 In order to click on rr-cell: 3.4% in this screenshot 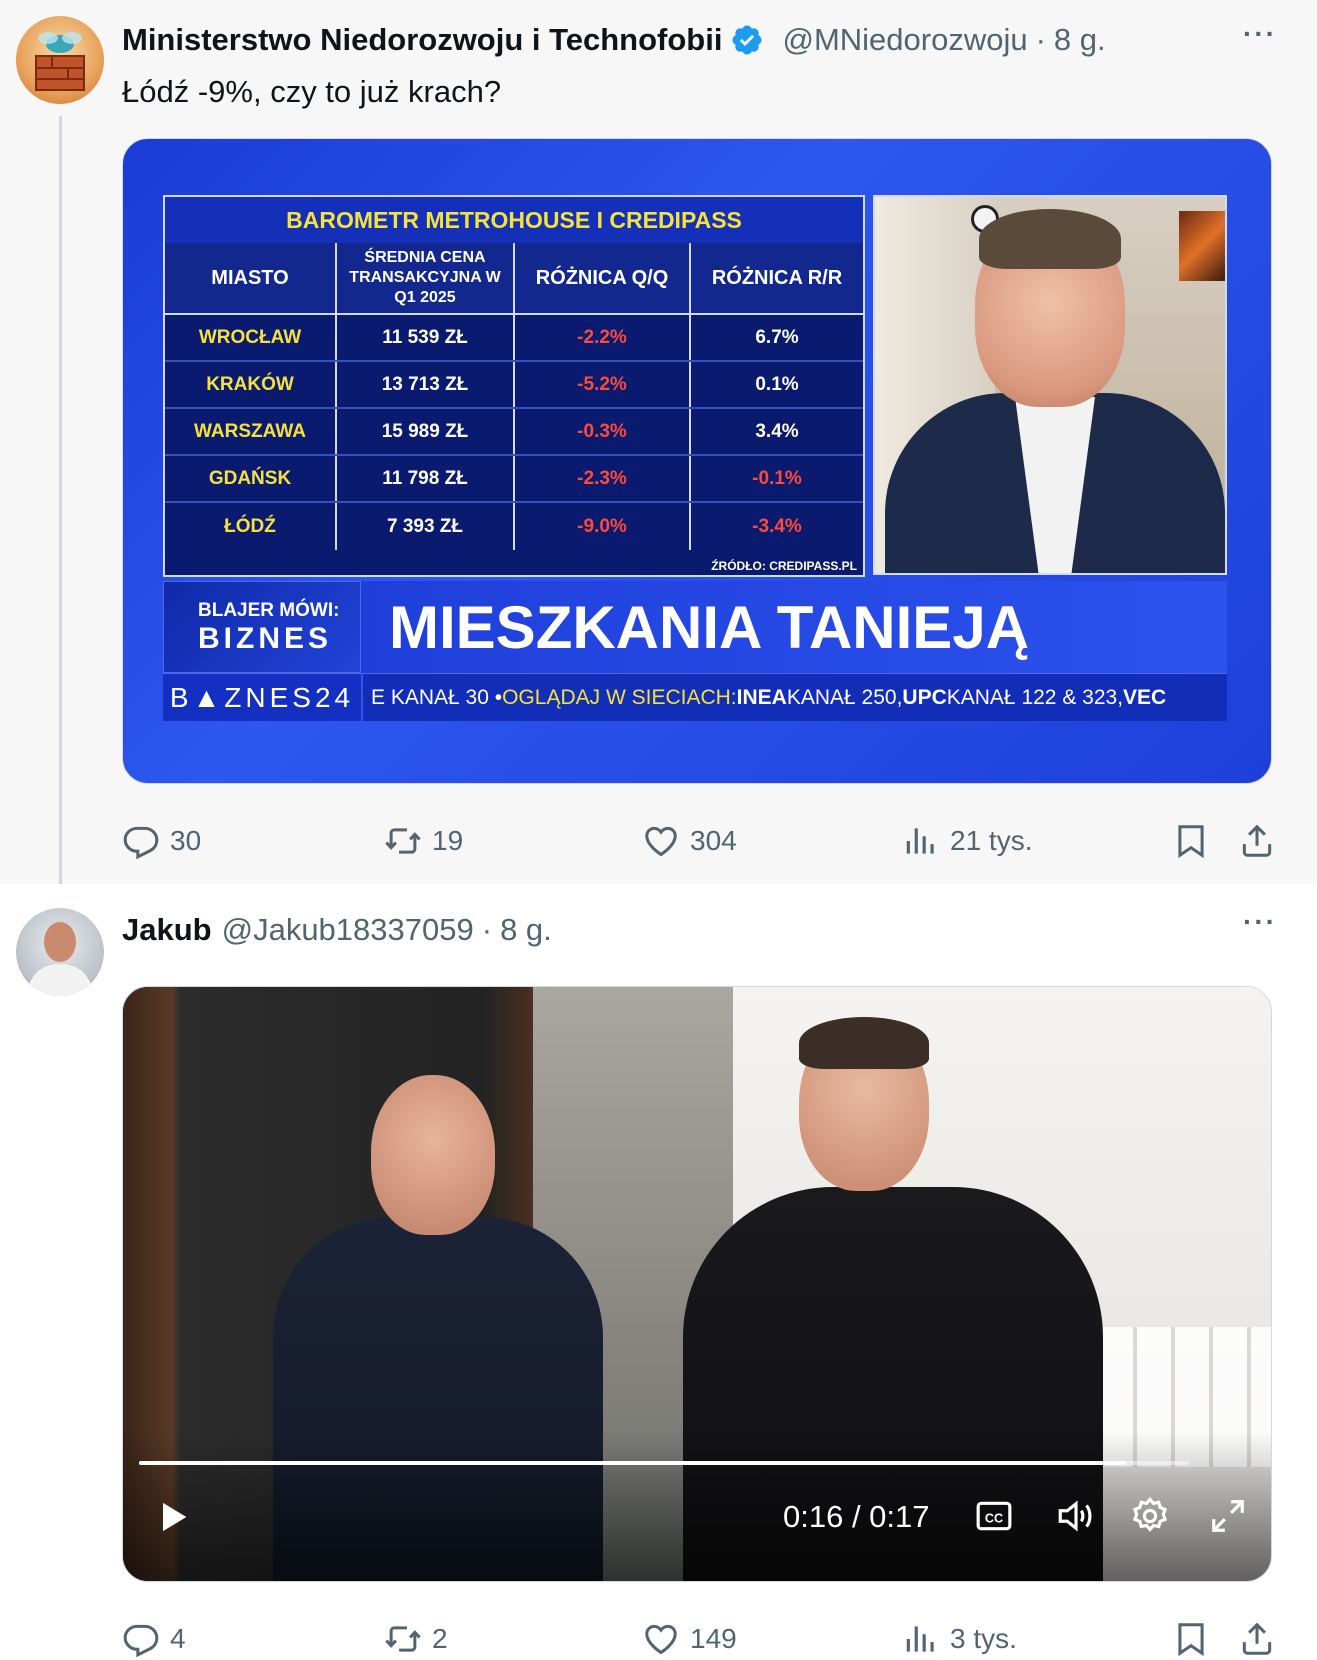, I will do `click(777, 431)`.